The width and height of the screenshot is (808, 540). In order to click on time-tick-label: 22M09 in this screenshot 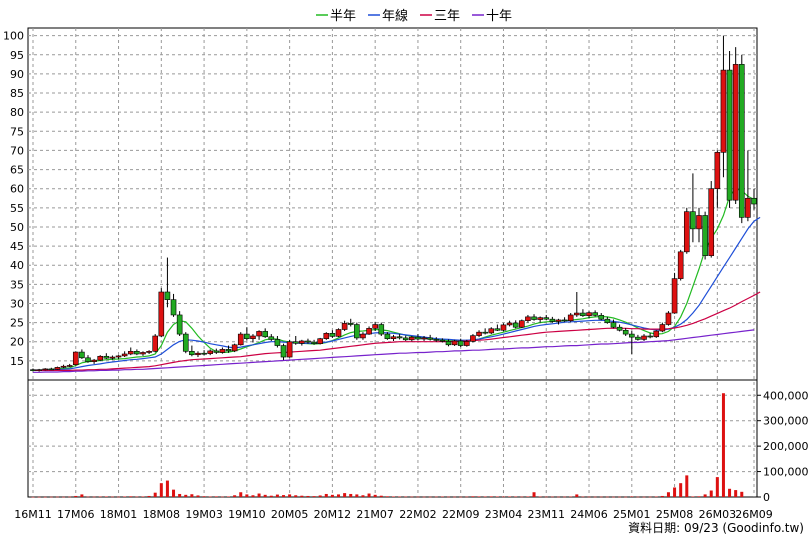, I will do `click(461, 514)`.